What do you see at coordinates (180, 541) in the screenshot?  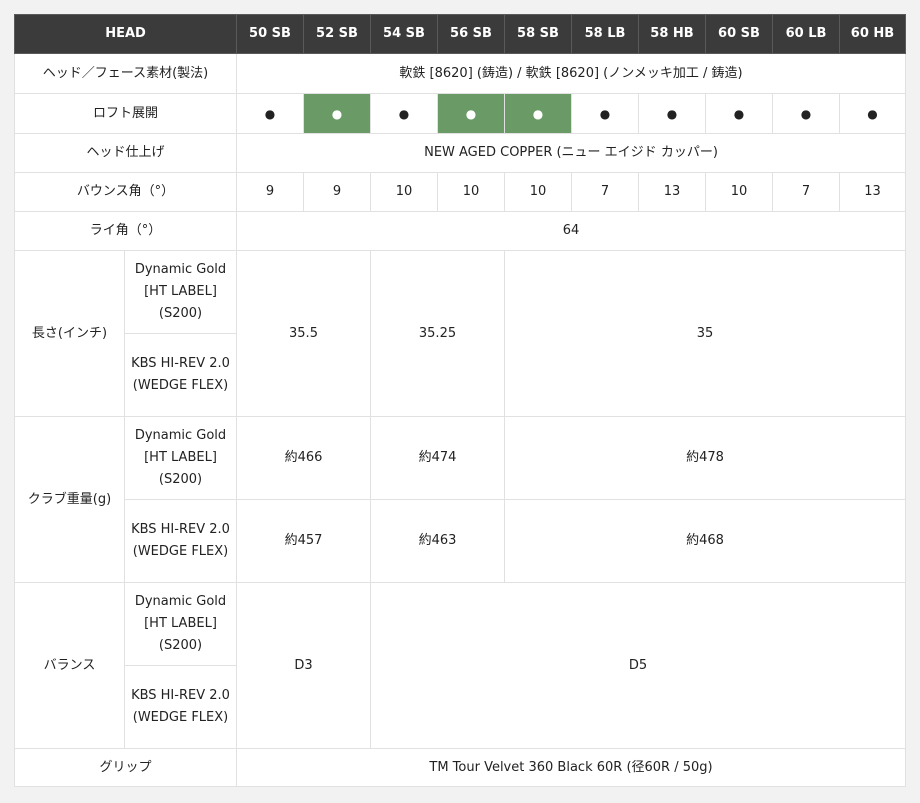 I see `weight-shaft-kbs: KBS HI-REV 2.0 (WEDGE FLEX)` at bounding box center [180, 541].